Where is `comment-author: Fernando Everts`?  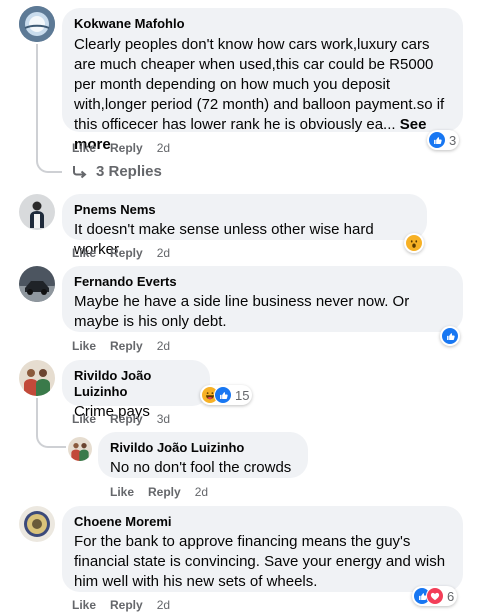 comment-author: Fernando Everts is located at coordinates (262, 282).